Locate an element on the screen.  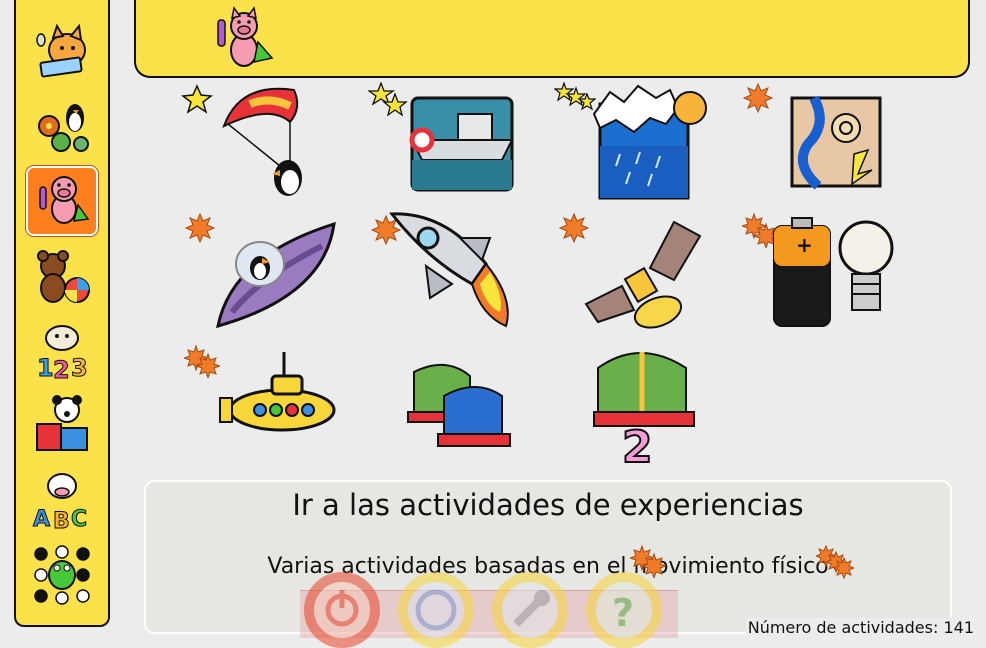
svg-text: C is located at coordinates (79, 519).